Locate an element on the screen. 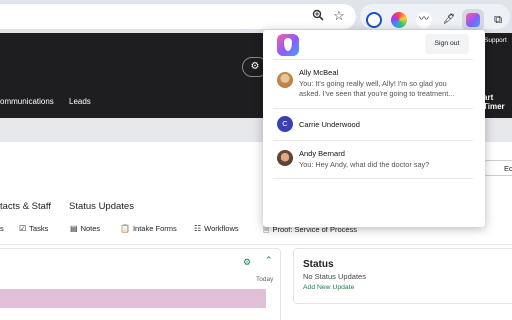 This screenshot has height=320, width=512. app-logo-icon is located at coordinates (288, 45).